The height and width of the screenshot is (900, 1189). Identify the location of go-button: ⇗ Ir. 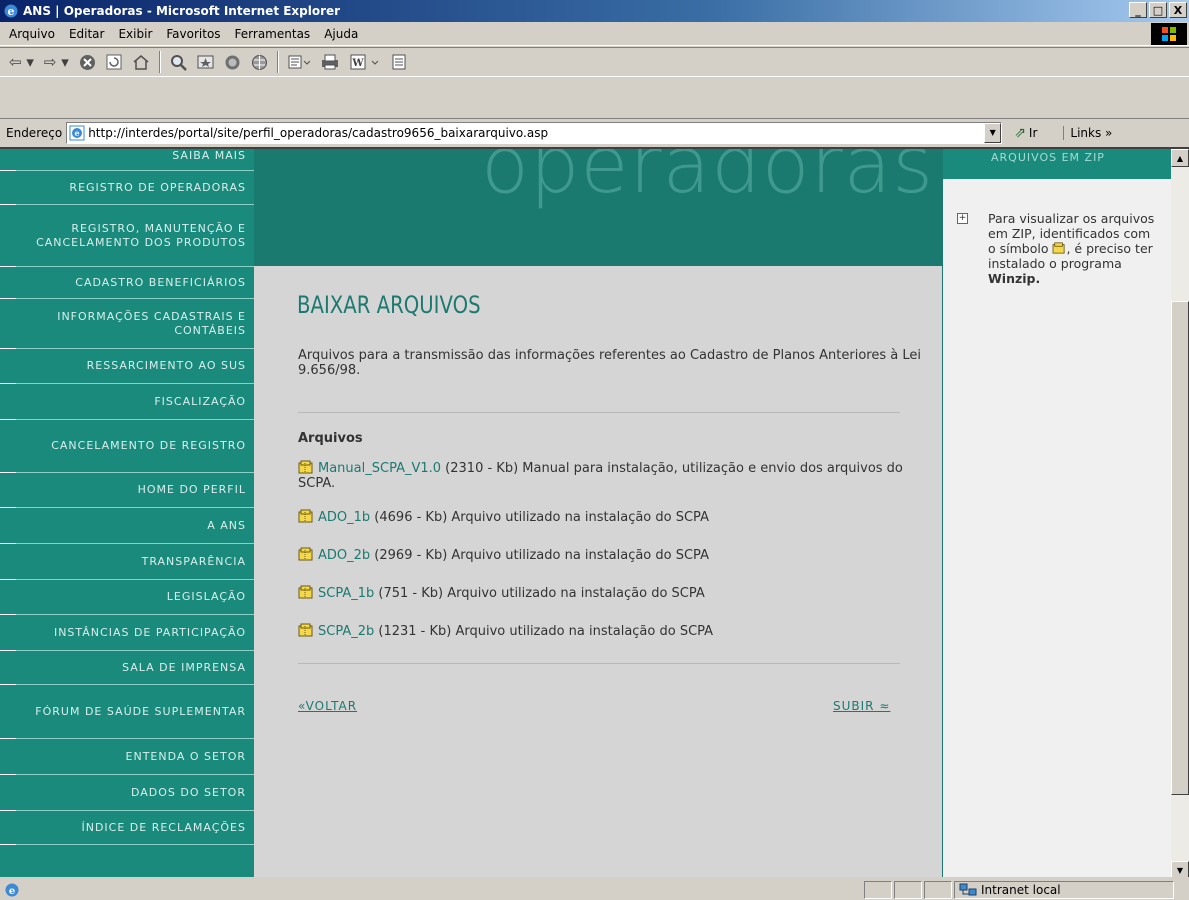
(1025, 133).